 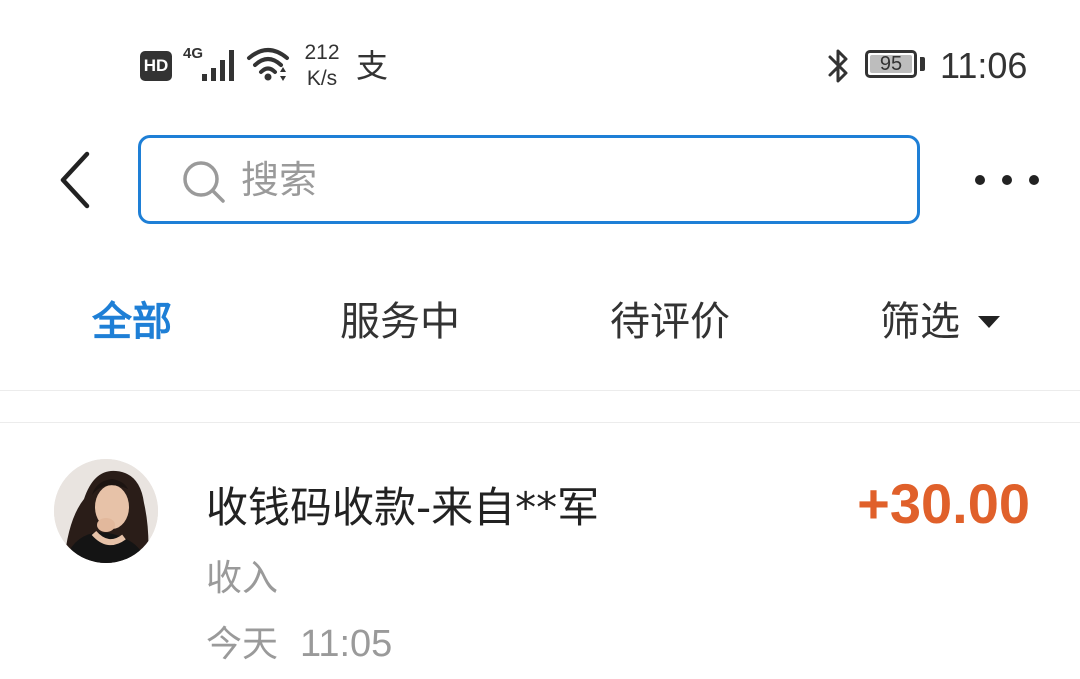 I want to click on transaction-title: 收钱码收款-来自**军, so click(x=403, y=507).